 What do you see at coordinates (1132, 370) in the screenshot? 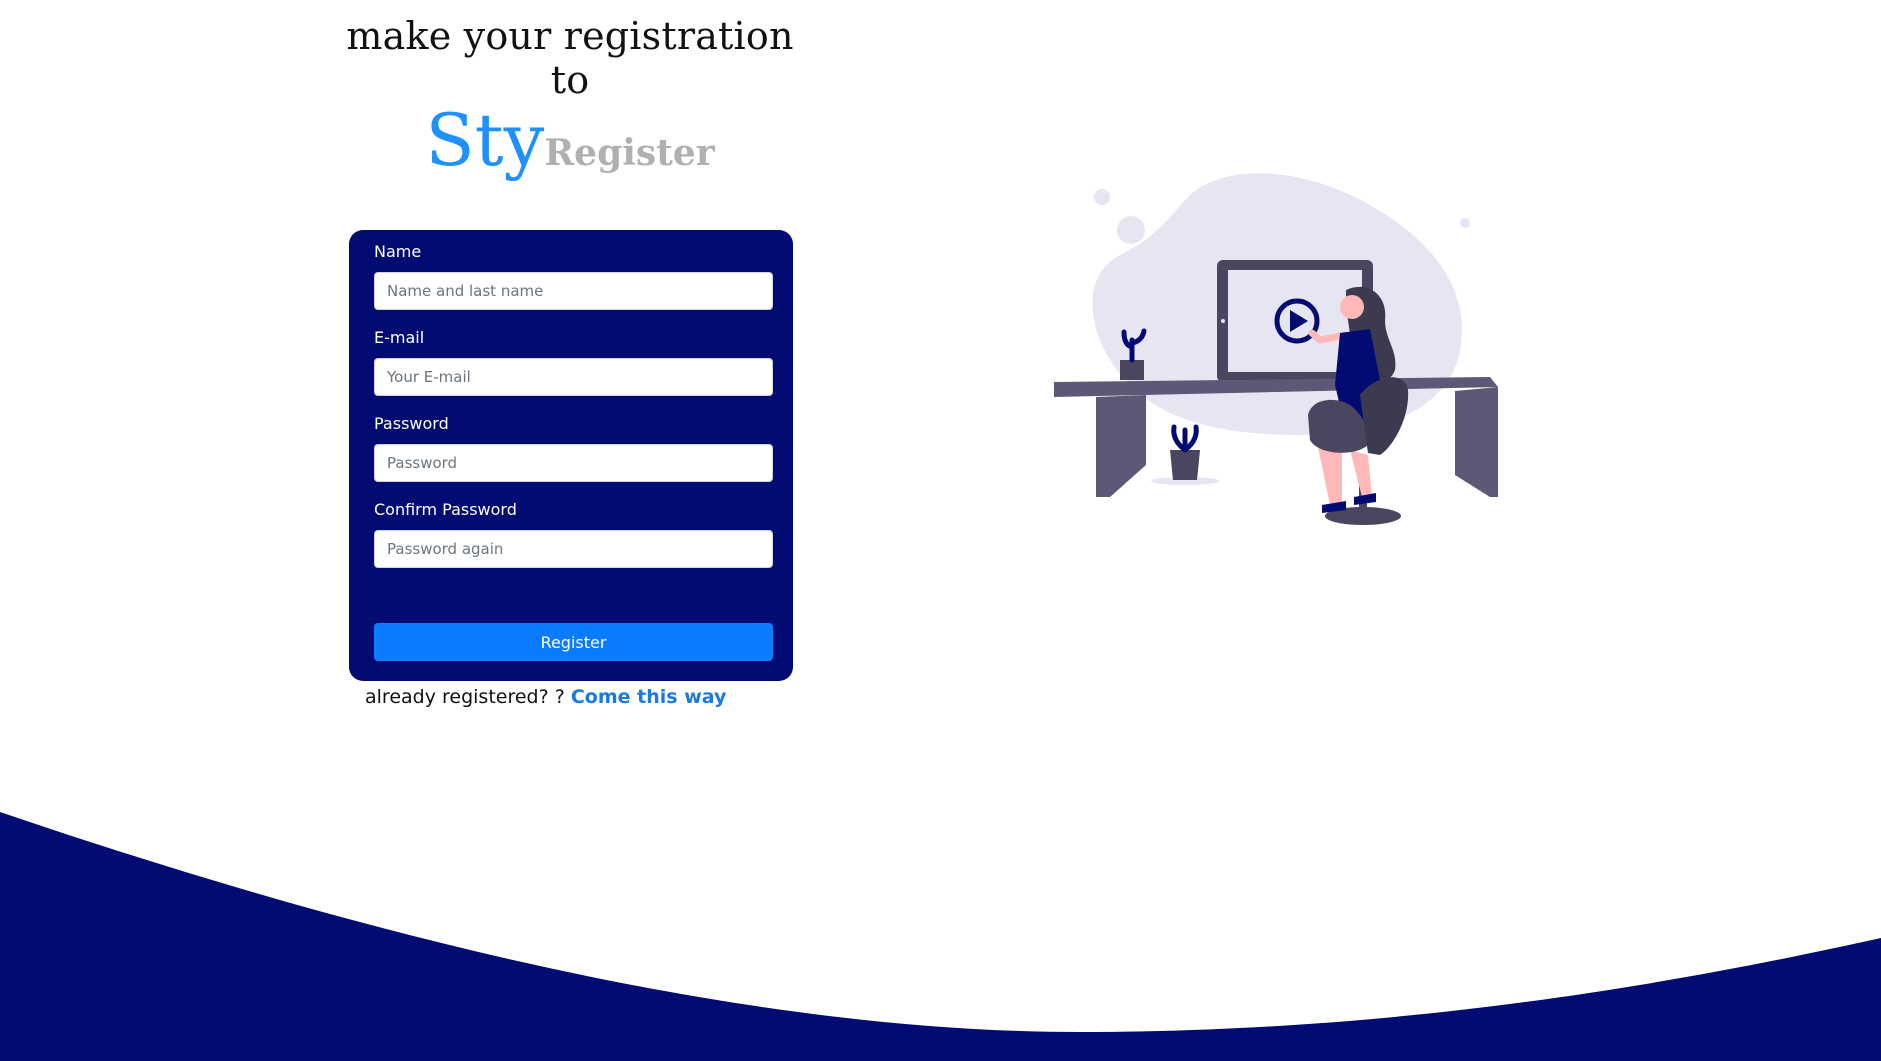
I see `cactus-pot` at bounding box center [1132, 370].